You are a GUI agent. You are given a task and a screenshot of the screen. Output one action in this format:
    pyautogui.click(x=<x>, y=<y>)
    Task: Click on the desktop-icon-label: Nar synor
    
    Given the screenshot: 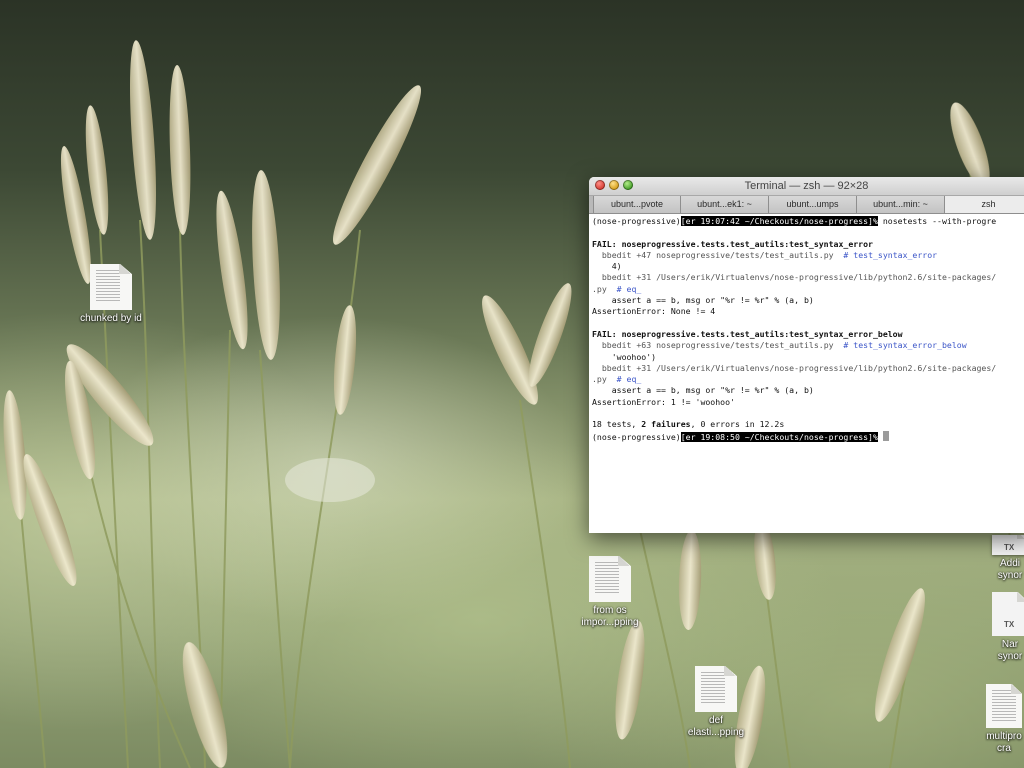 What is the action you would take?
    pyautogui.click(x=1010, y=650)
    